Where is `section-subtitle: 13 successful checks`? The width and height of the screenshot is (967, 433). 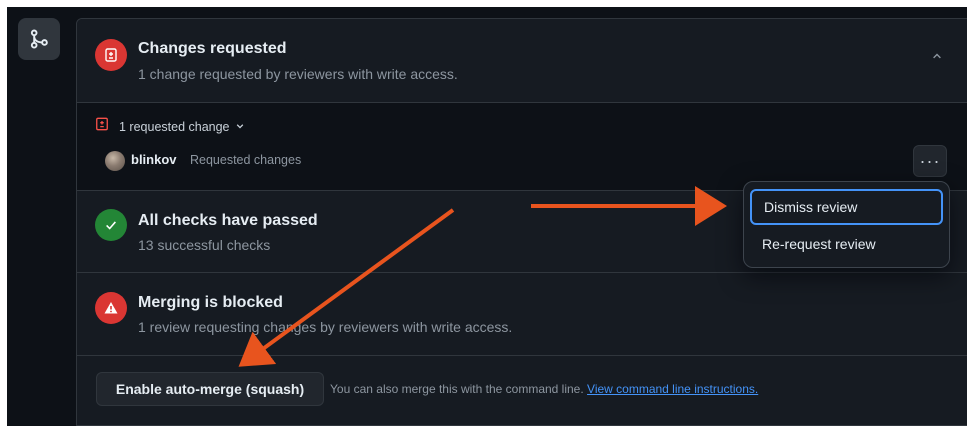
section-subtitle: 13 successful checks is located at coordinates (204, 245).